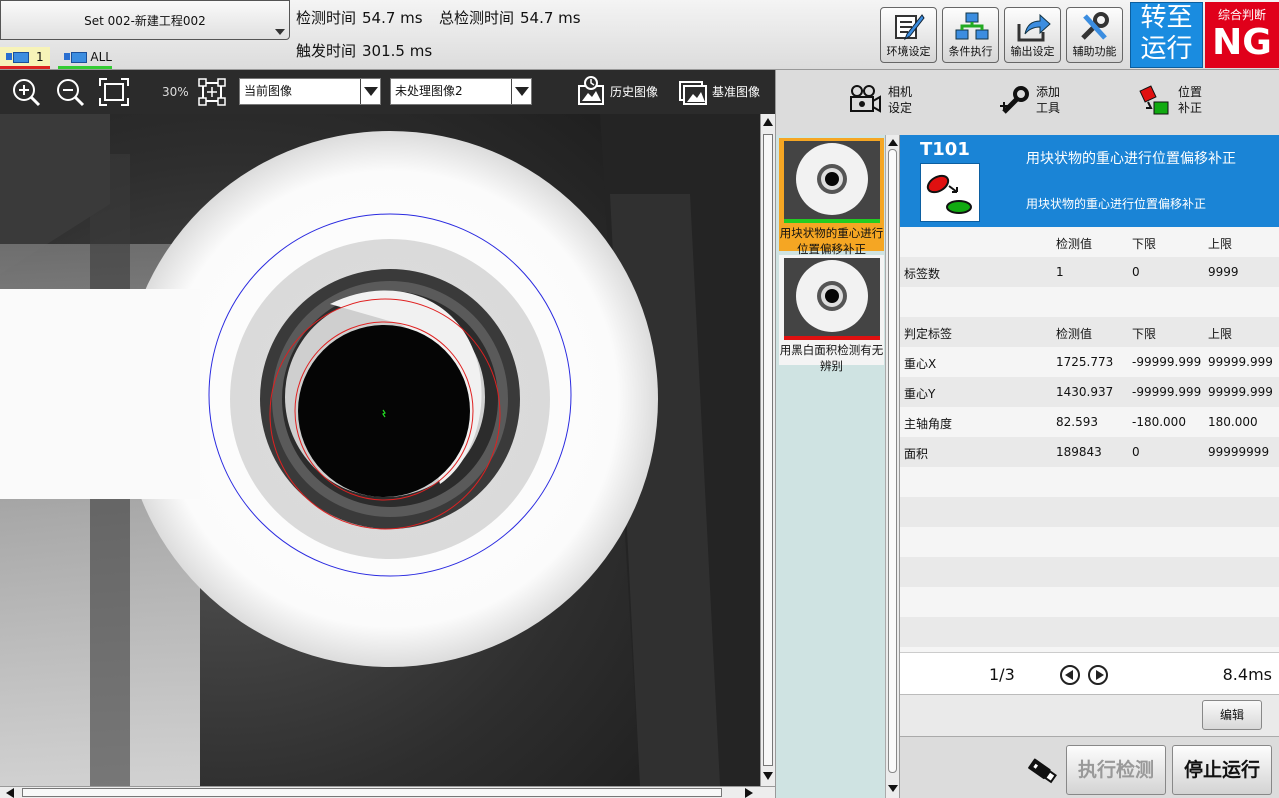 The image size is (1279, 798). What do you see at coordinates (591, 90) in the screenshot?
I see `history-image-icon` at bounding box center [591, 90].